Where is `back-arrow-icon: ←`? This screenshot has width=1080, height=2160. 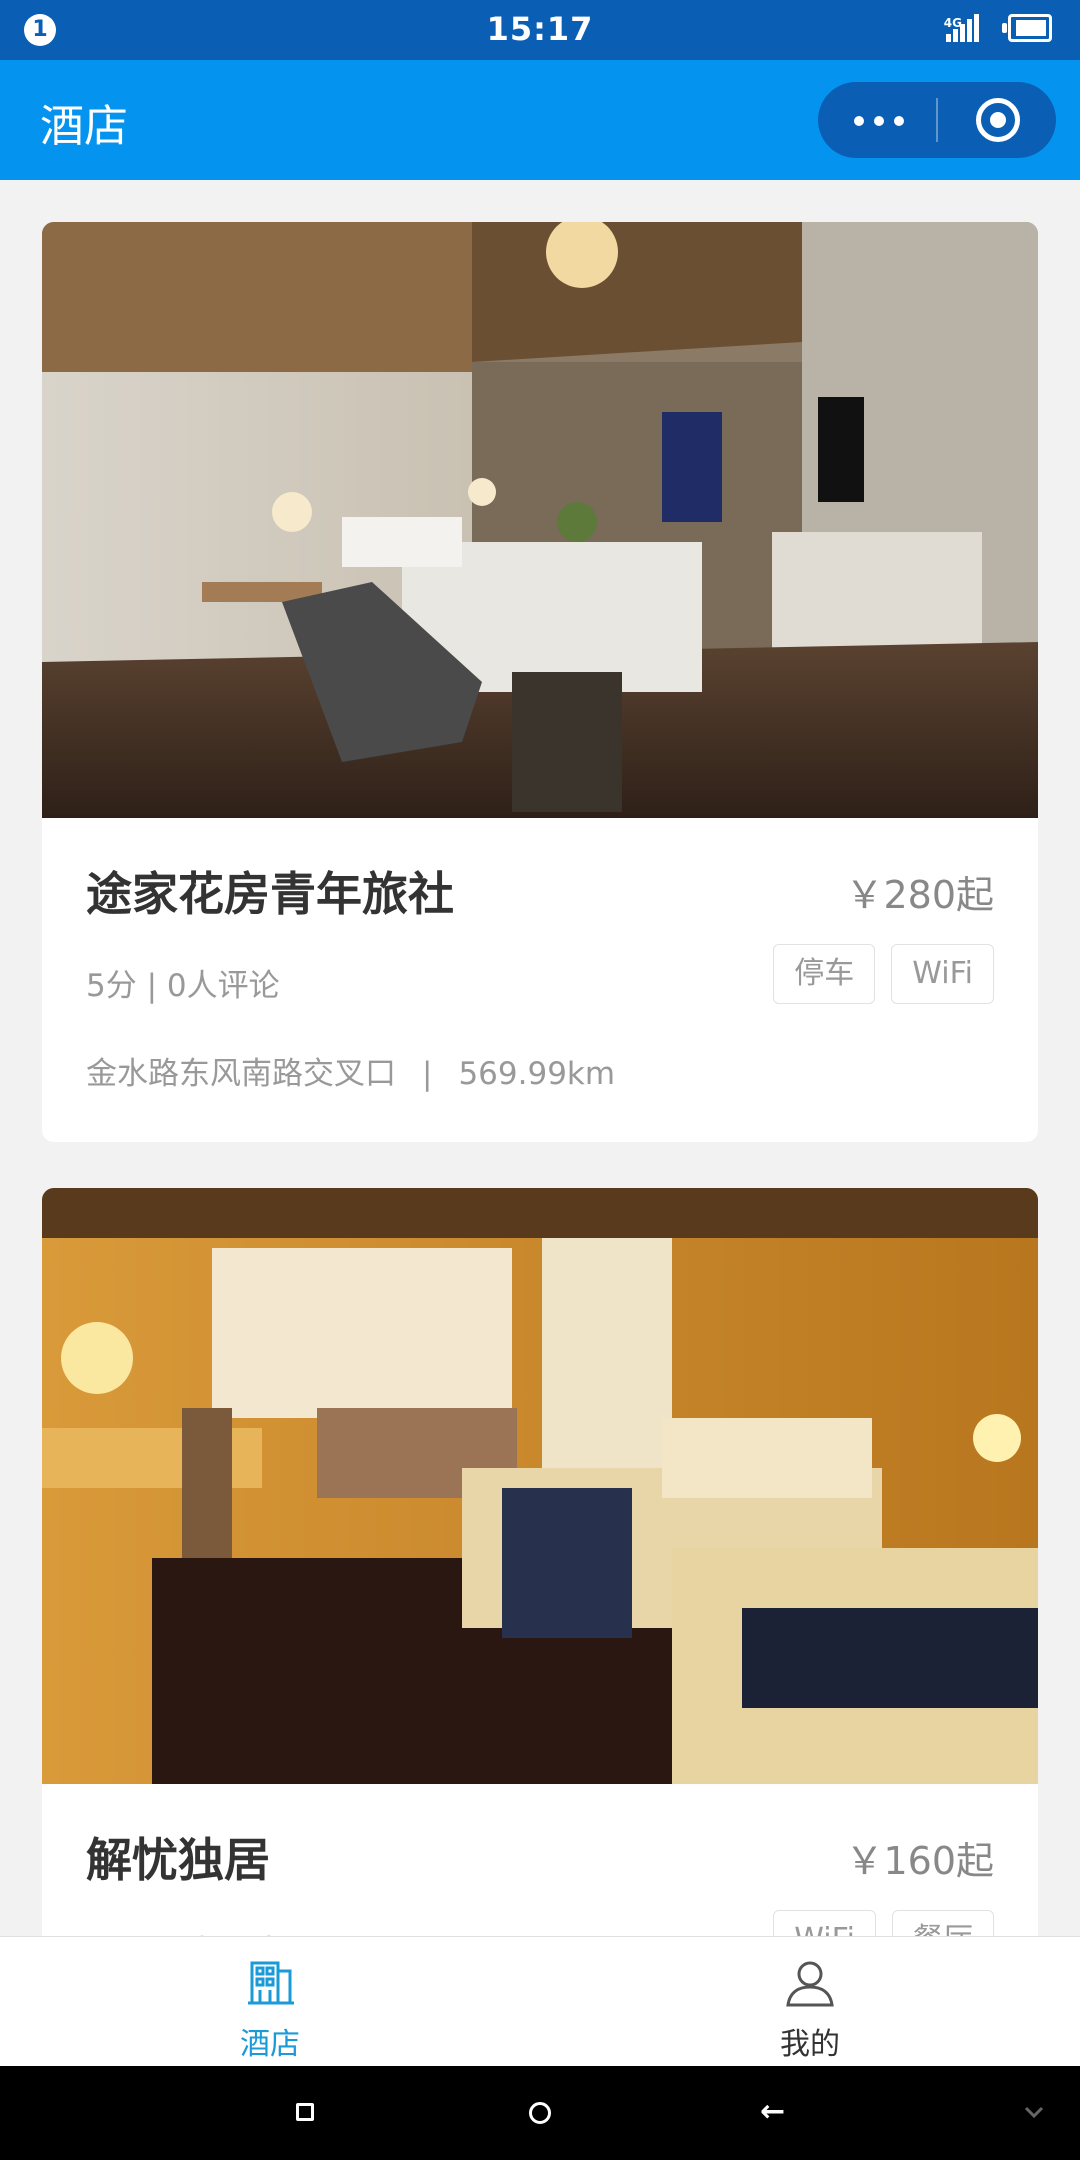 back-arrow-icon: ← is located at coordinates (772, 2111).